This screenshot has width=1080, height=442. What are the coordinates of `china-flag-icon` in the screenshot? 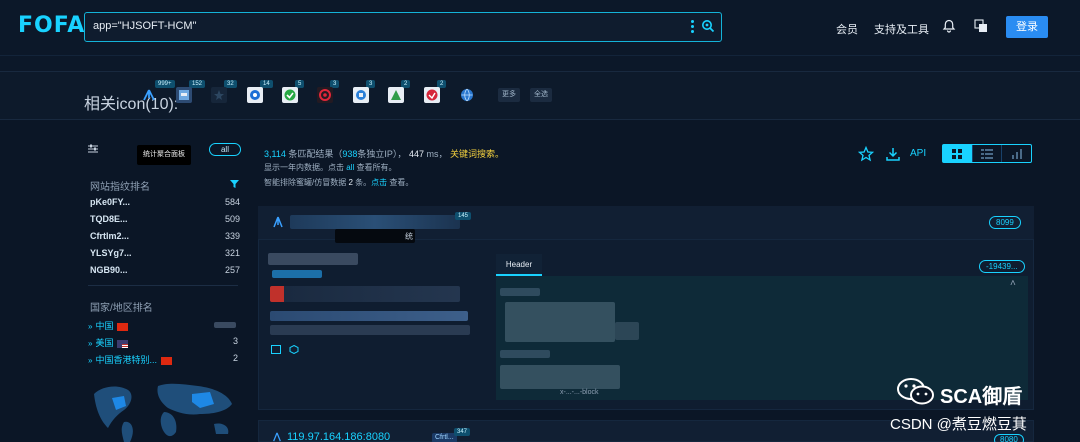 It's located at (123, 326).